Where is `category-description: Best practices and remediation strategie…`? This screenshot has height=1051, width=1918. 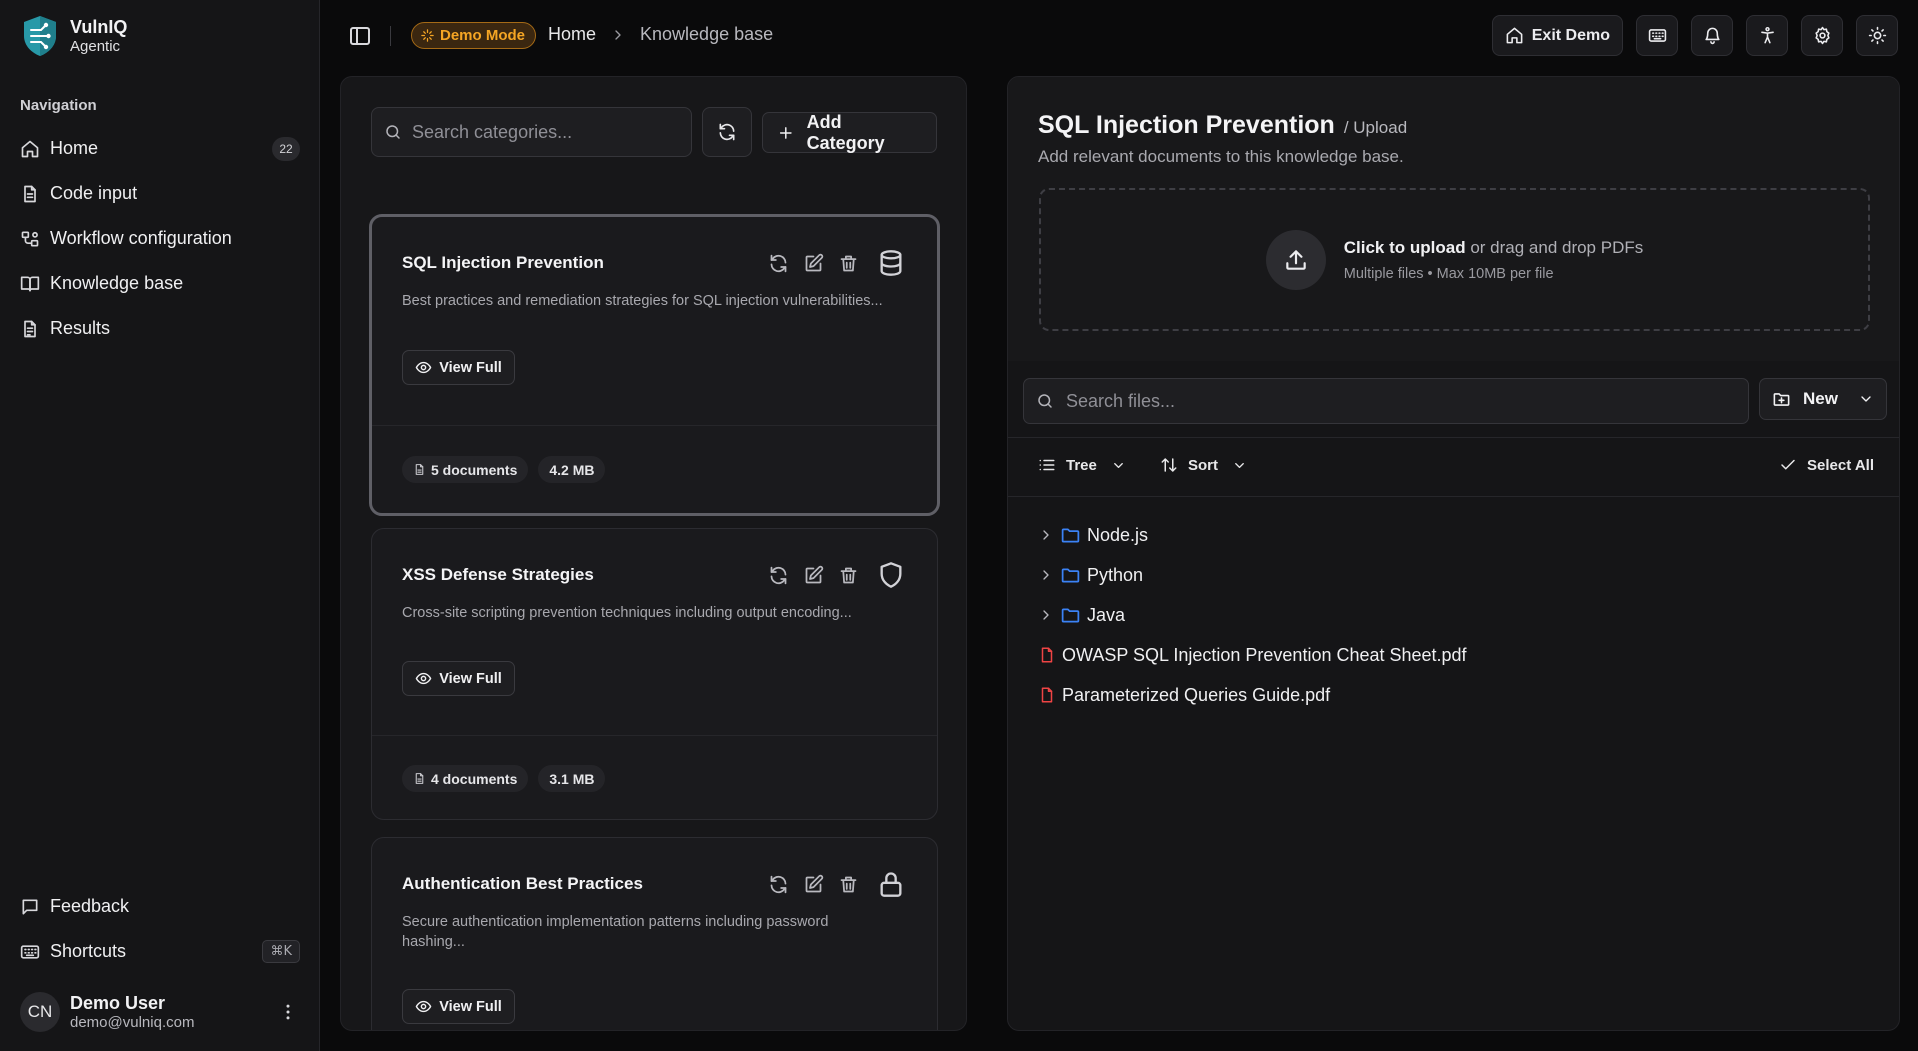 category-description: Best practices and remediation strategie… is located at coordinates (642, 301).